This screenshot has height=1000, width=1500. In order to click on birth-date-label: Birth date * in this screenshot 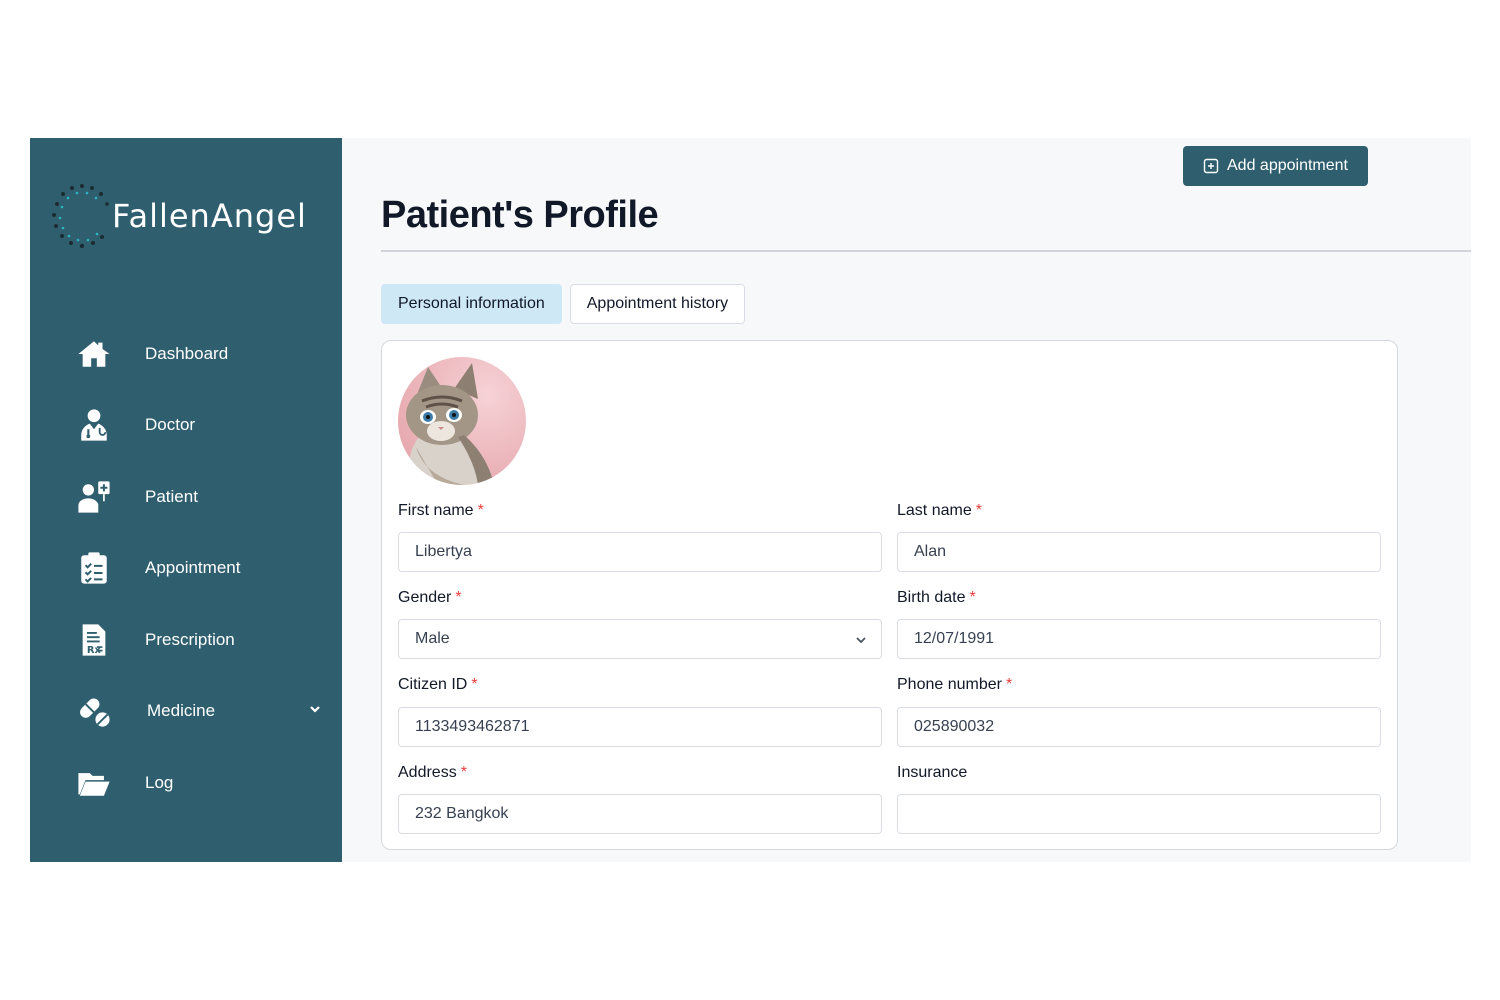, I will do `click(936, 598)`.